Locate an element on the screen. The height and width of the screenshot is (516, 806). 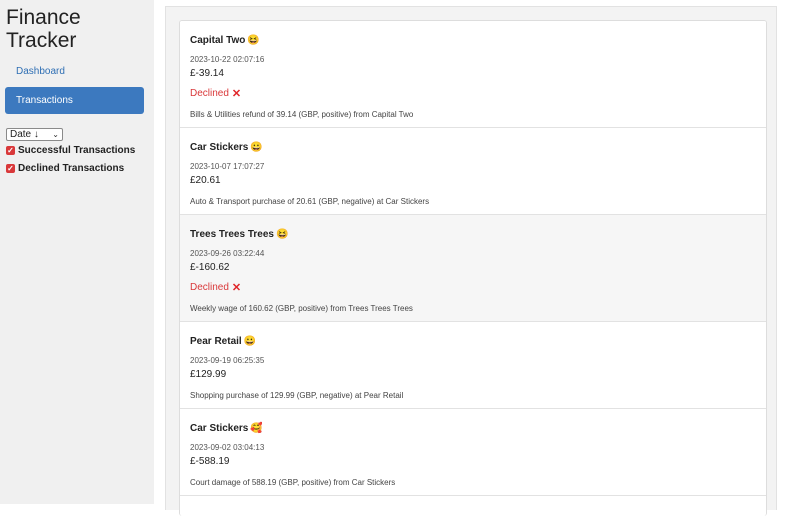
app-title-line-2: Tracker is located at coordinates (41, 40).